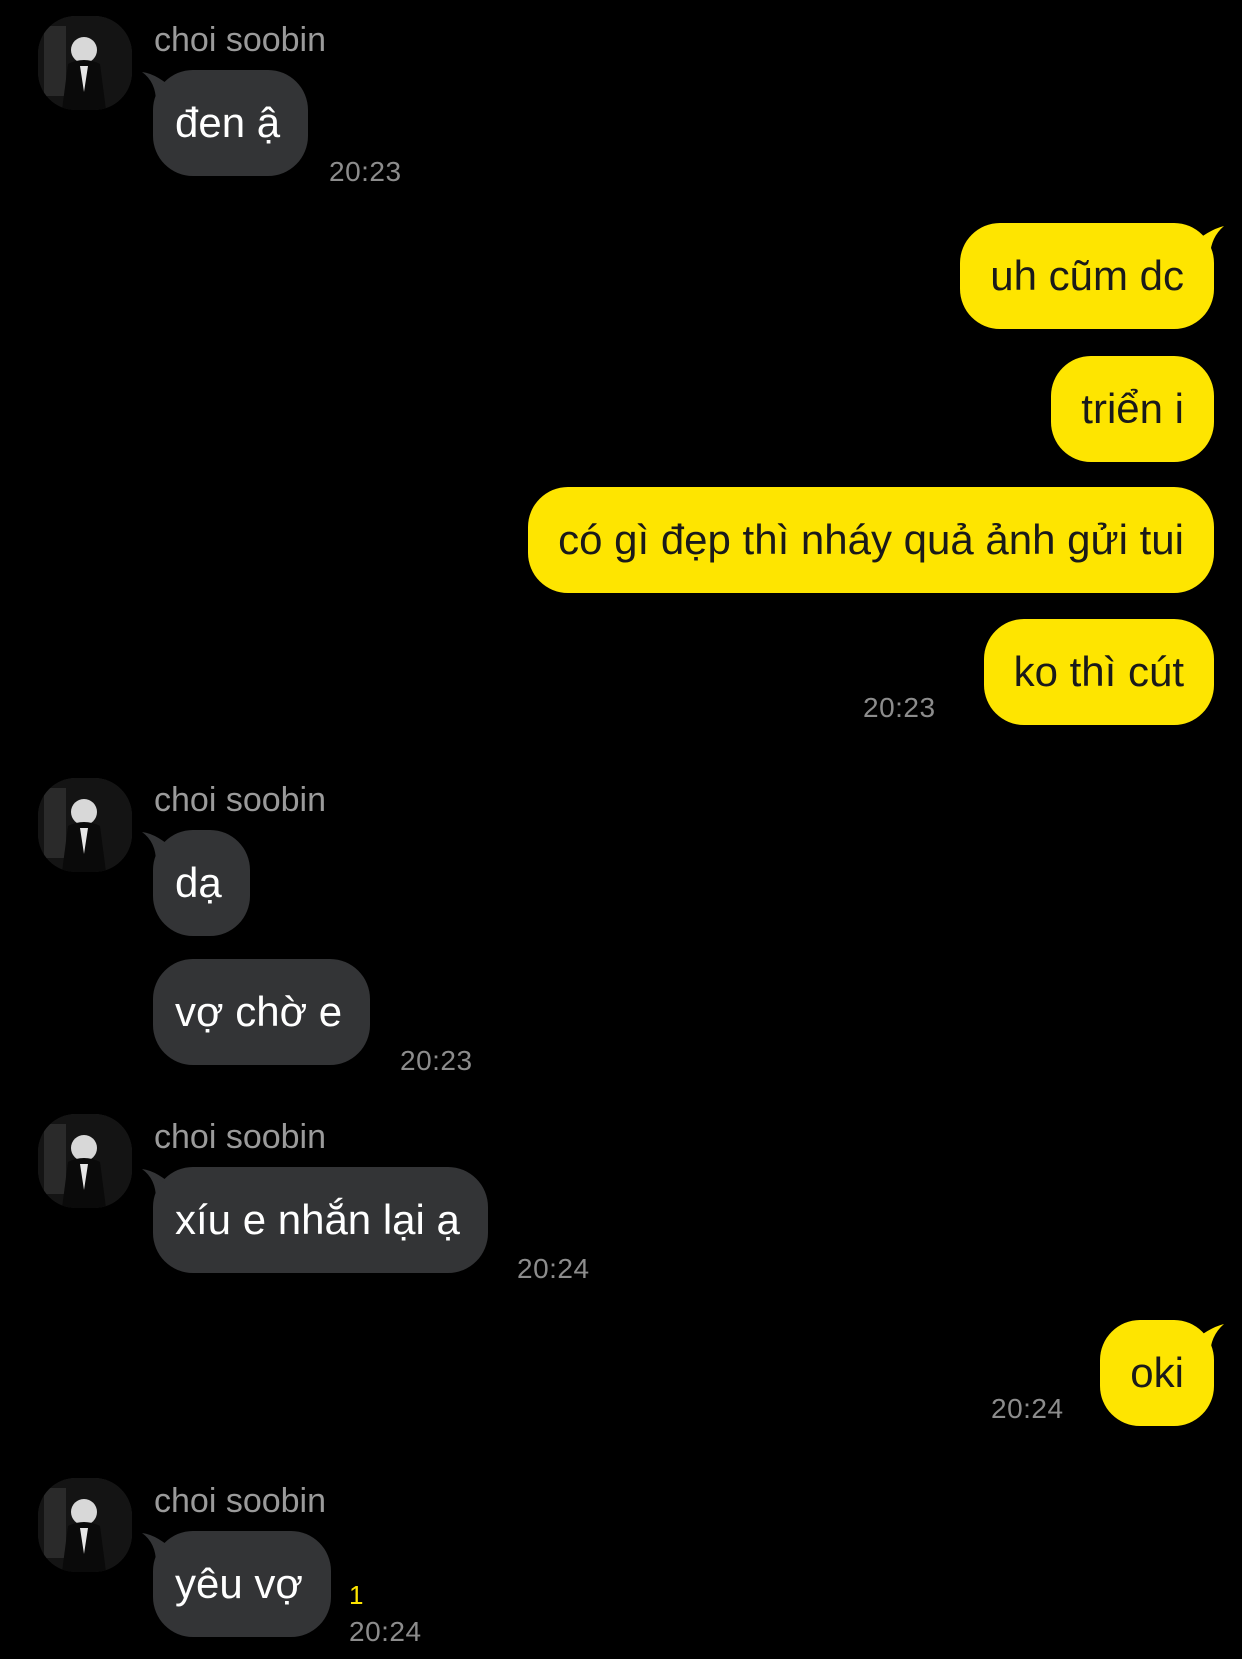 The width and height of the screenshot is (1242, 1659). What do you see at coordinates (1098, 672) in the screenshot?
I see `message-bubble: ko thì cút` at bounding box center [1098, 672].